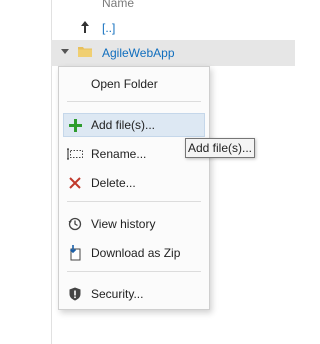 This screenshot has height=344, width=320. Describe the element at coordinates (124, 84) in the screenshot. I see `menu-item-label: Open Folder` at that location.